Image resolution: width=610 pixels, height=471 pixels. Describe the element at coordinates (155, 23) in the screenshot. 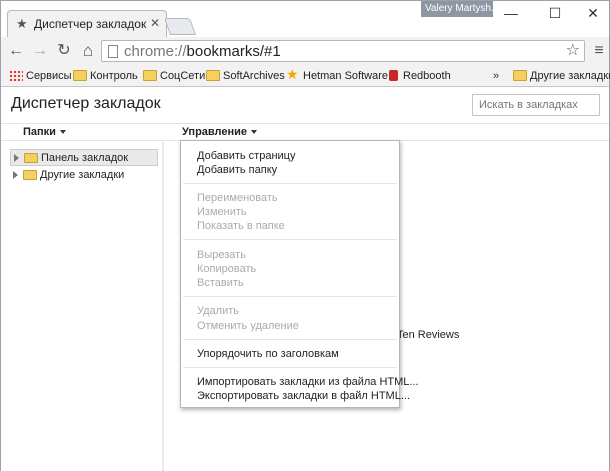

I see `tab-close-icon: ✕` at that location.